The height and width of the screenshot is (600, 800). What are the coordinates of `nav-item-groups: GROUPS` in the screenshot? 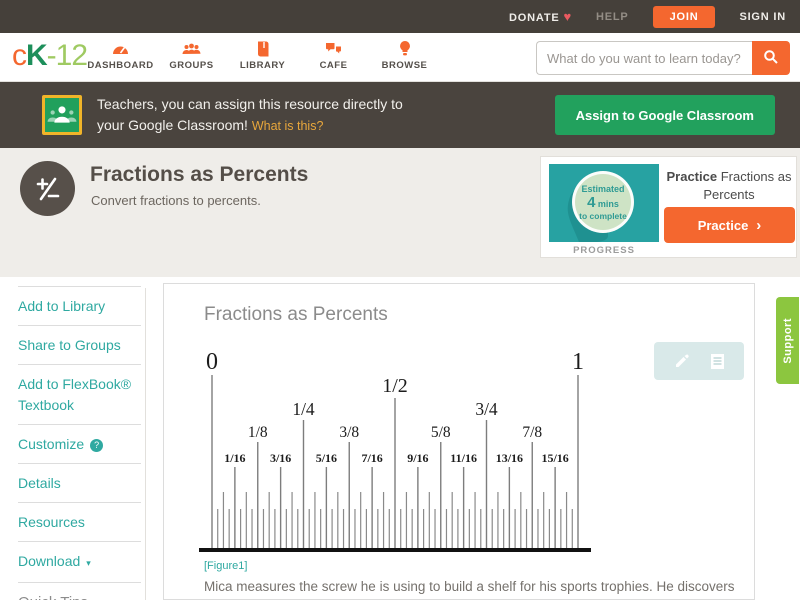 It's located at (191, 54).